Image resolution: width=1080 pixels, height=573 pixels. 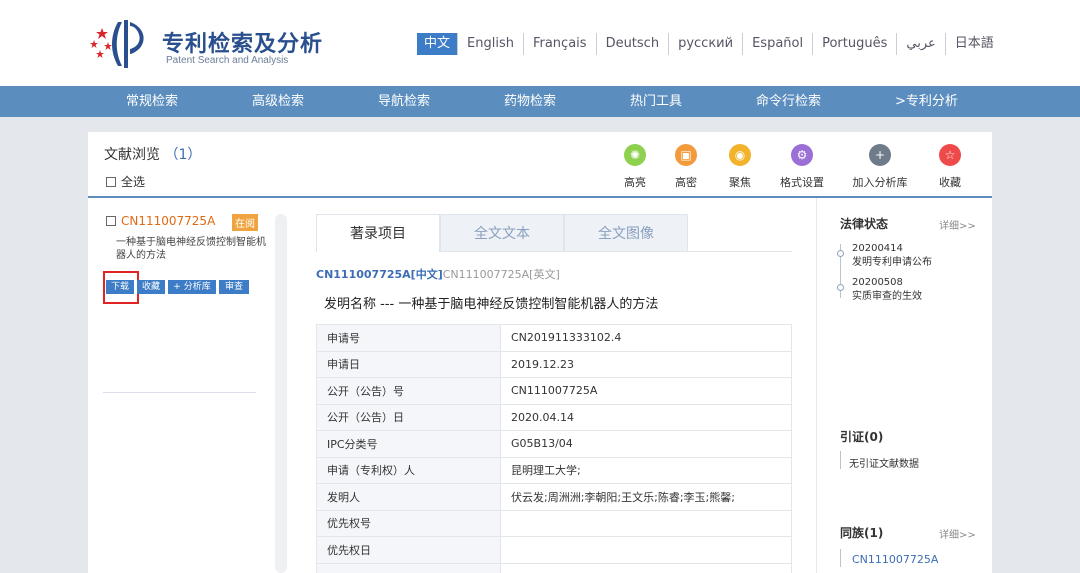 I want to click on result-checkbox-icon, so click(x=111, y=221).